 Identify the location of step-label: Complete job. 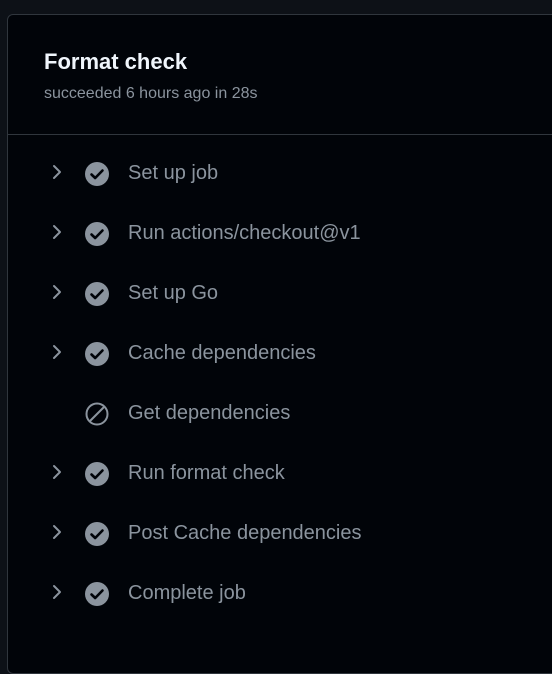
(187, 593).